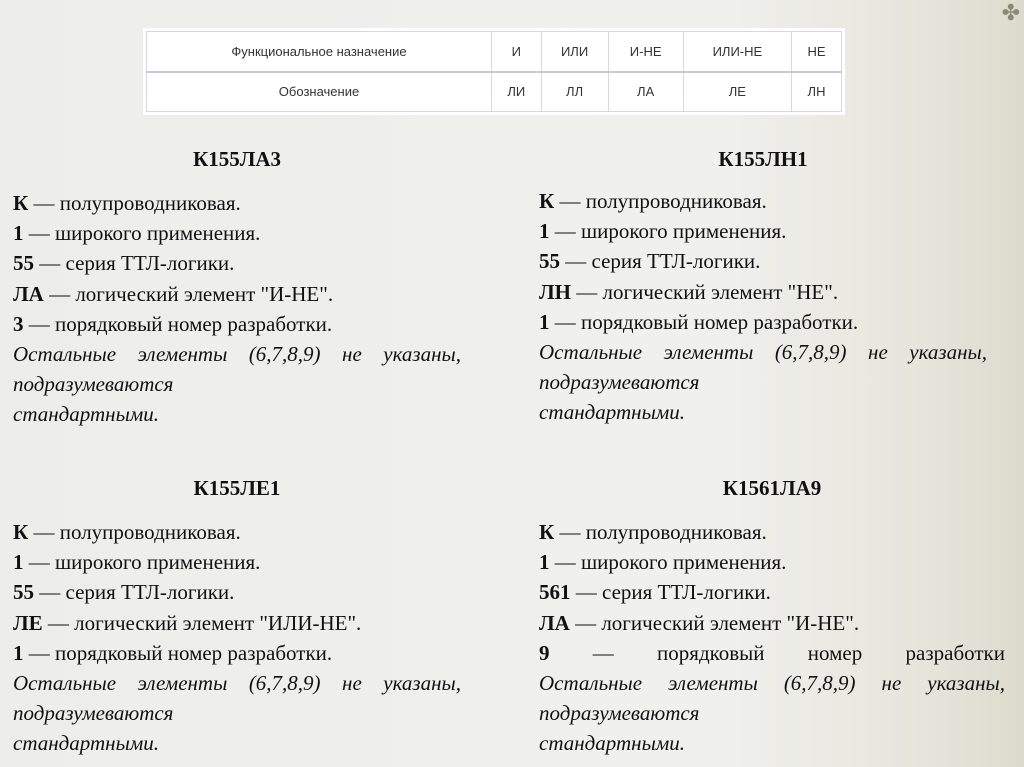 The height and width of the screenshot is (767, 1024). I want to click on table-cell: ЛН, so click(816, 91).